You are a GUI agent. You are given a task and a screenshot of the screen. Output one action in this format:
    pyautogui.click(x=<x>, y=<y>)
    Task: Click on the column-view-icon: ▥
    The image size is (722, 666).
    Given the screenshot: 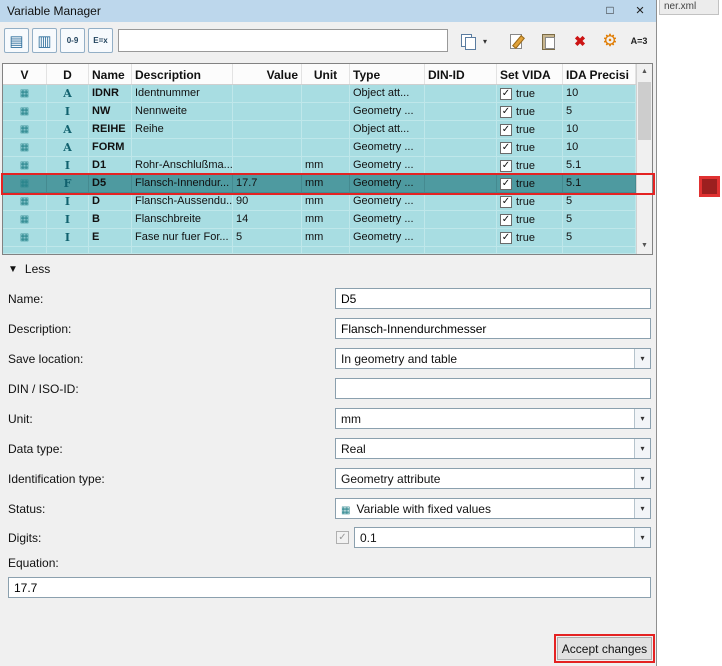 What is the action you would take?
    pyautogui.click(x=44, y=41)
    